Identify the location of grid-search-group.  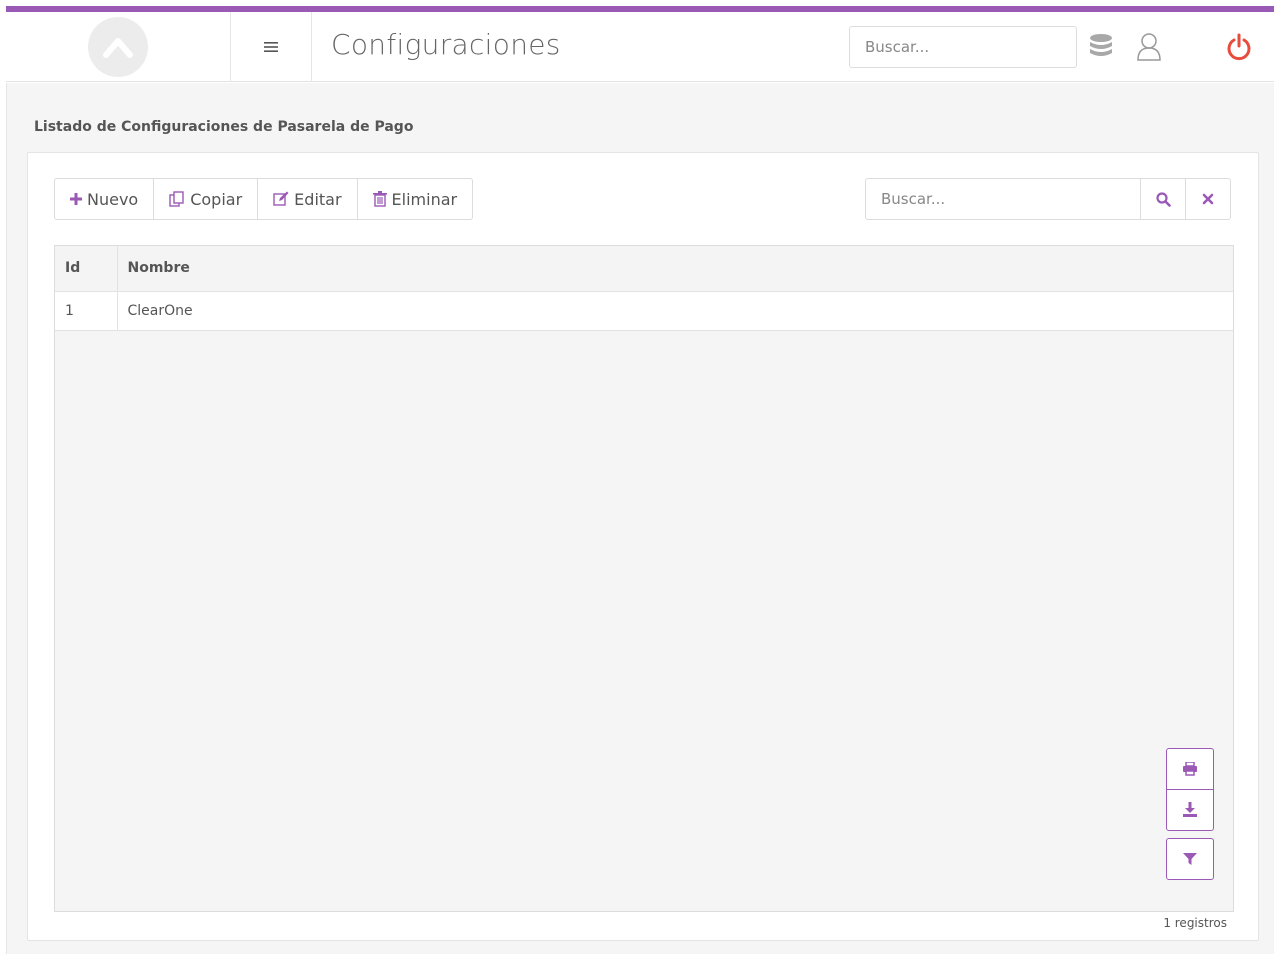
(1048, 199).